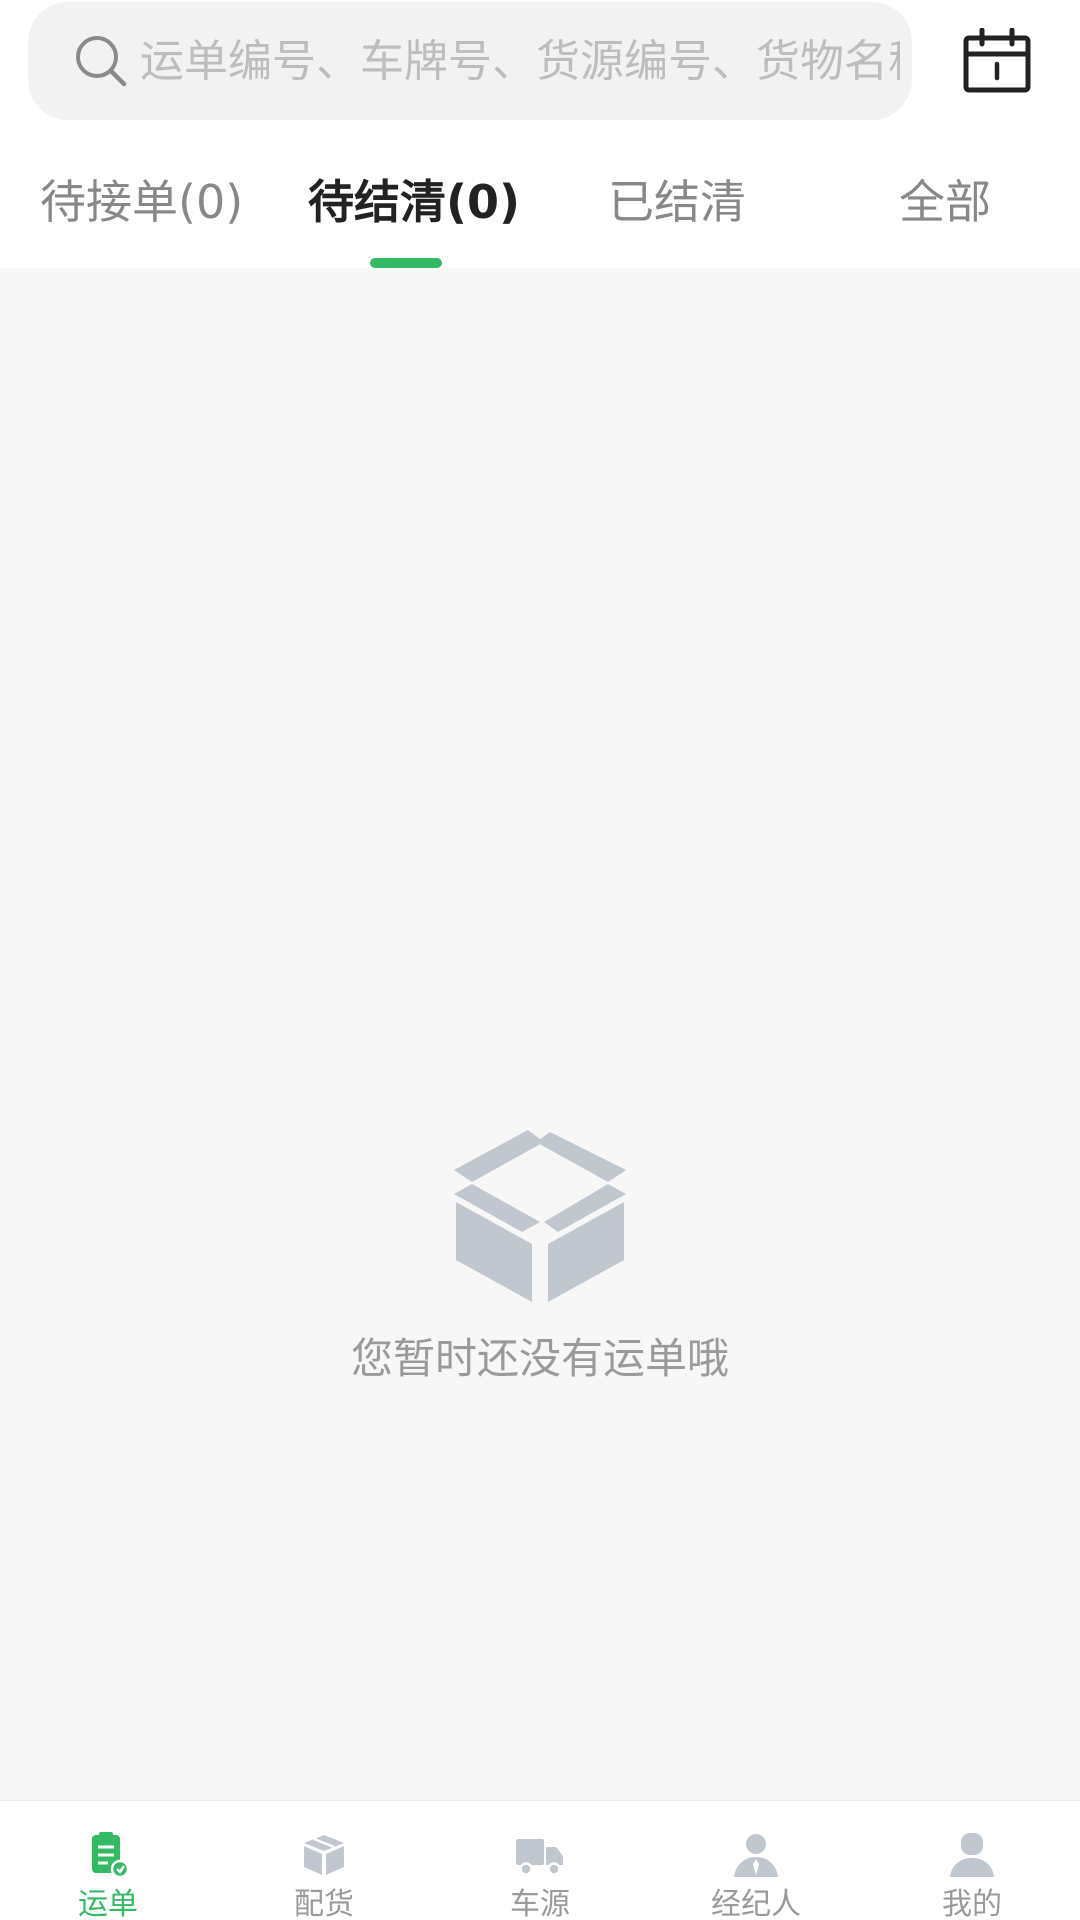 This screenshot has width=1080, height=1920. I want to click on waybill-icon, so click(111, 1855).